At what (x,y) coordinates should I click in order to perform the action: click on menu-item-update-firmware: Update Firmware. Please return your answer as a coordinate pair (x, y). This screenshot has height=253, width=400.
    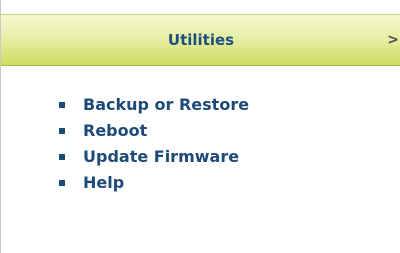
    Looking at the image, I should click on (153, 157).